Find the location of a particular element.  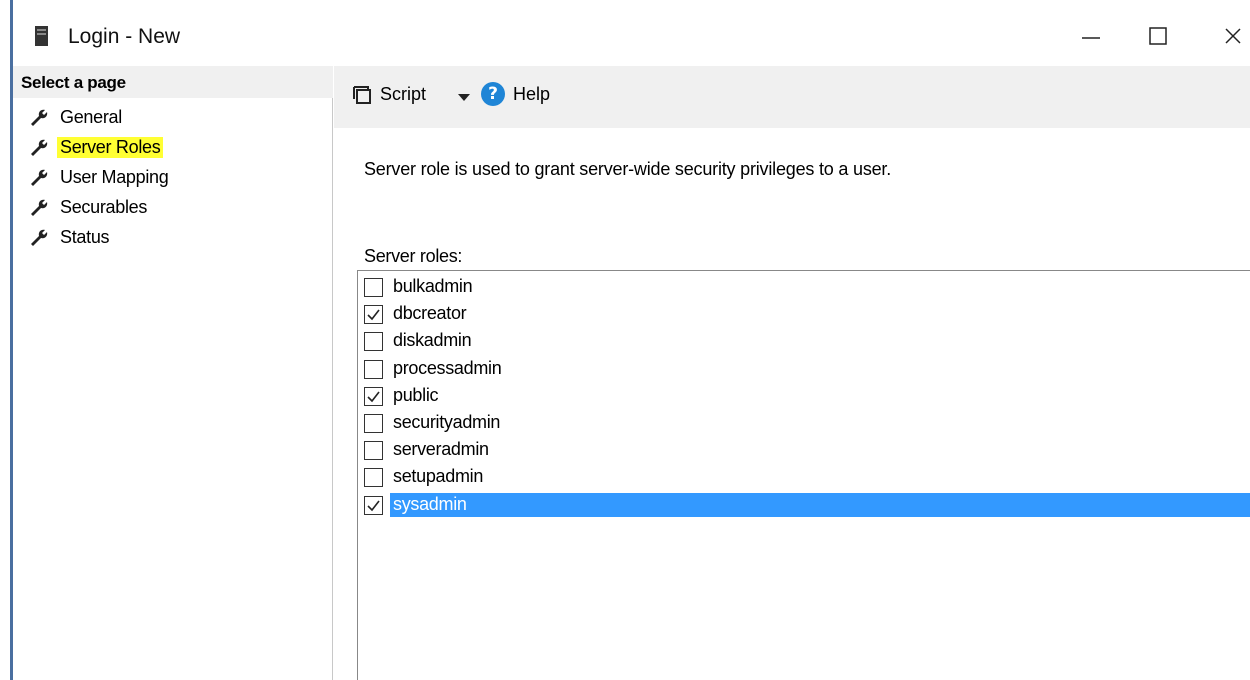

role-name: bulkadmin is located at coordinates (433, 286).